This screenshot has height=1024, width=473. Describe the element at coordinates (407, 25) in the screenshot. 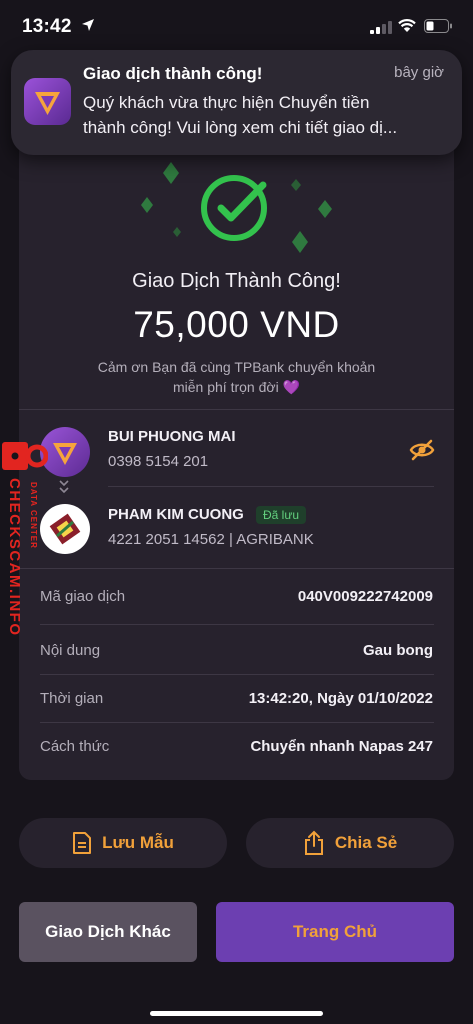

I see `wifi-icon` at that location.